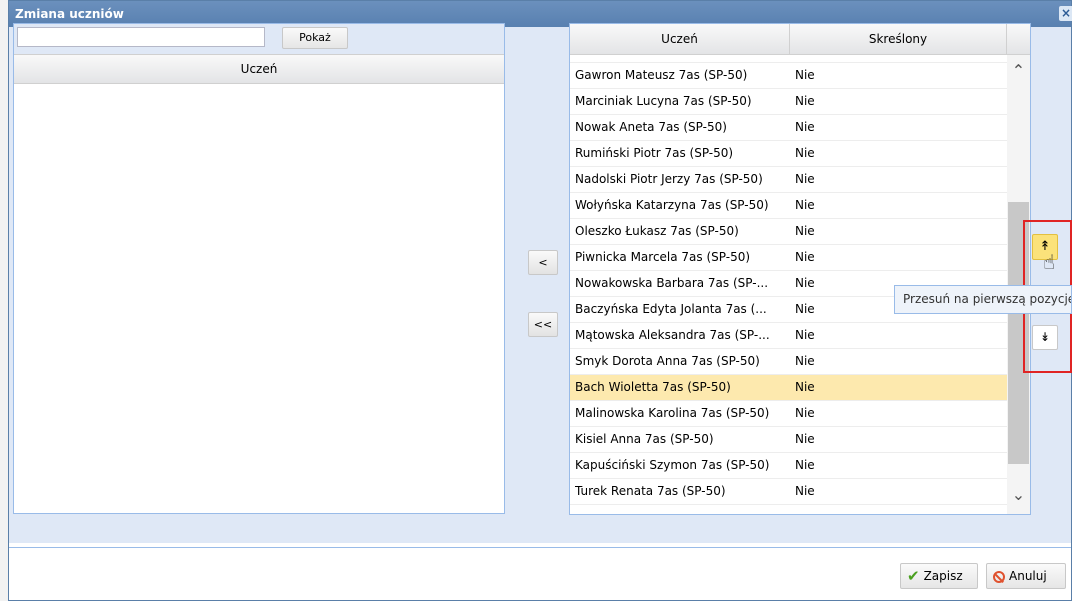 The height and width of the screenshot is (601, 1072). What do you see at coordinates (543, 324) in the screenshot?
I see `move-all-left-button: <<` at bounding box center [543, 324].